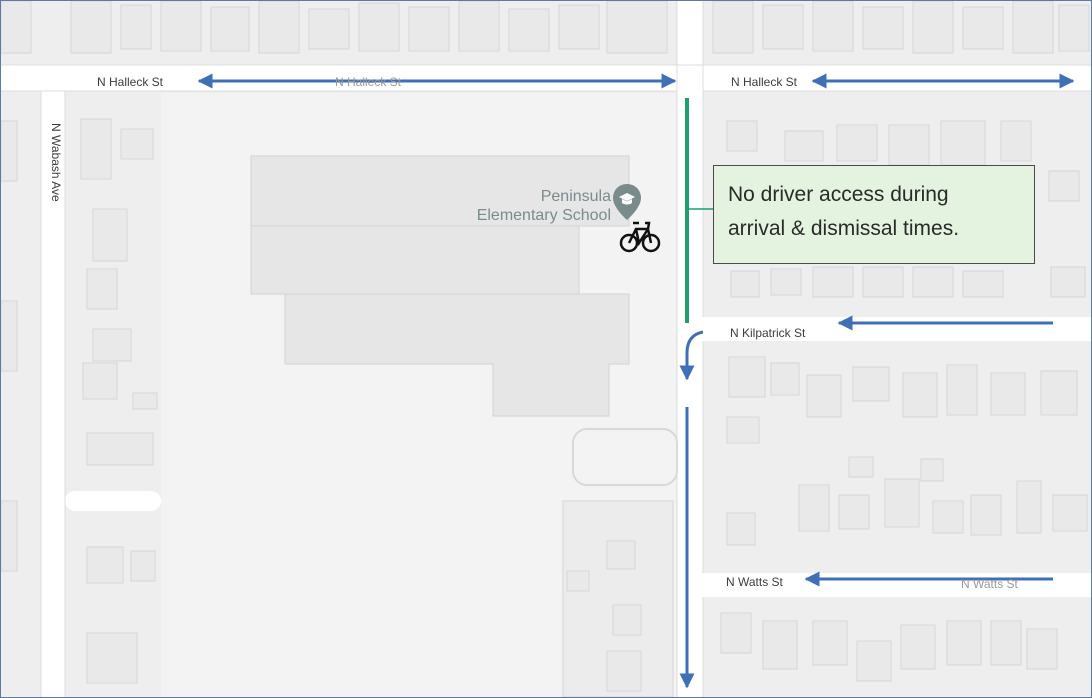 The width and height of the screenshot is (1092, 698). What do you see at coordinates (113, 501) in the screenshot?
I see `road-cul-de-sac` at bounding box center [113, 501].